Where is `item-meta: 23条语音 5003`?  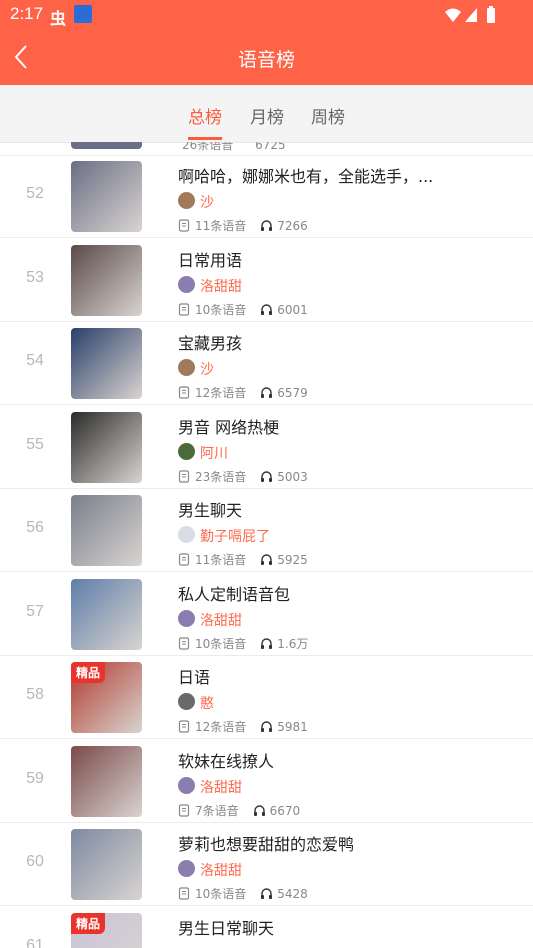
item-meta: 23条语音 5003 is located at coordinates (243, 476).